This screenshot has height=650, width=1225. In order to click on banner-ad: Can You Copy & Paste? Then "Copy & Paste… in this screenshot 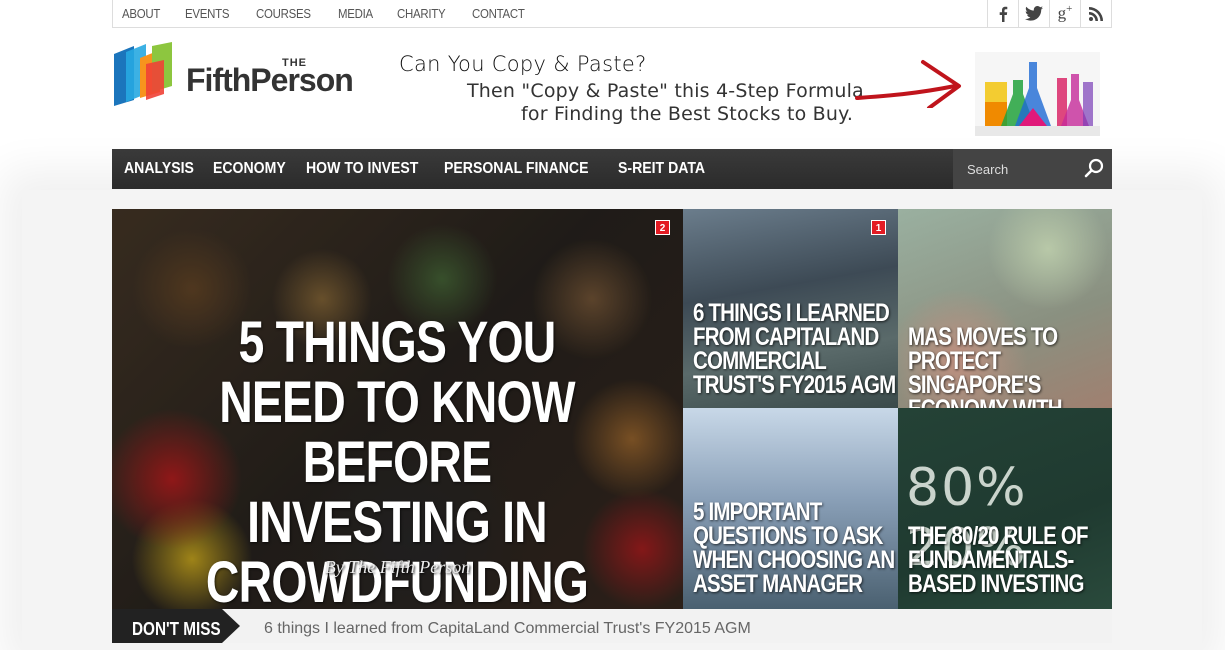, I will do `click(755, 93)`.